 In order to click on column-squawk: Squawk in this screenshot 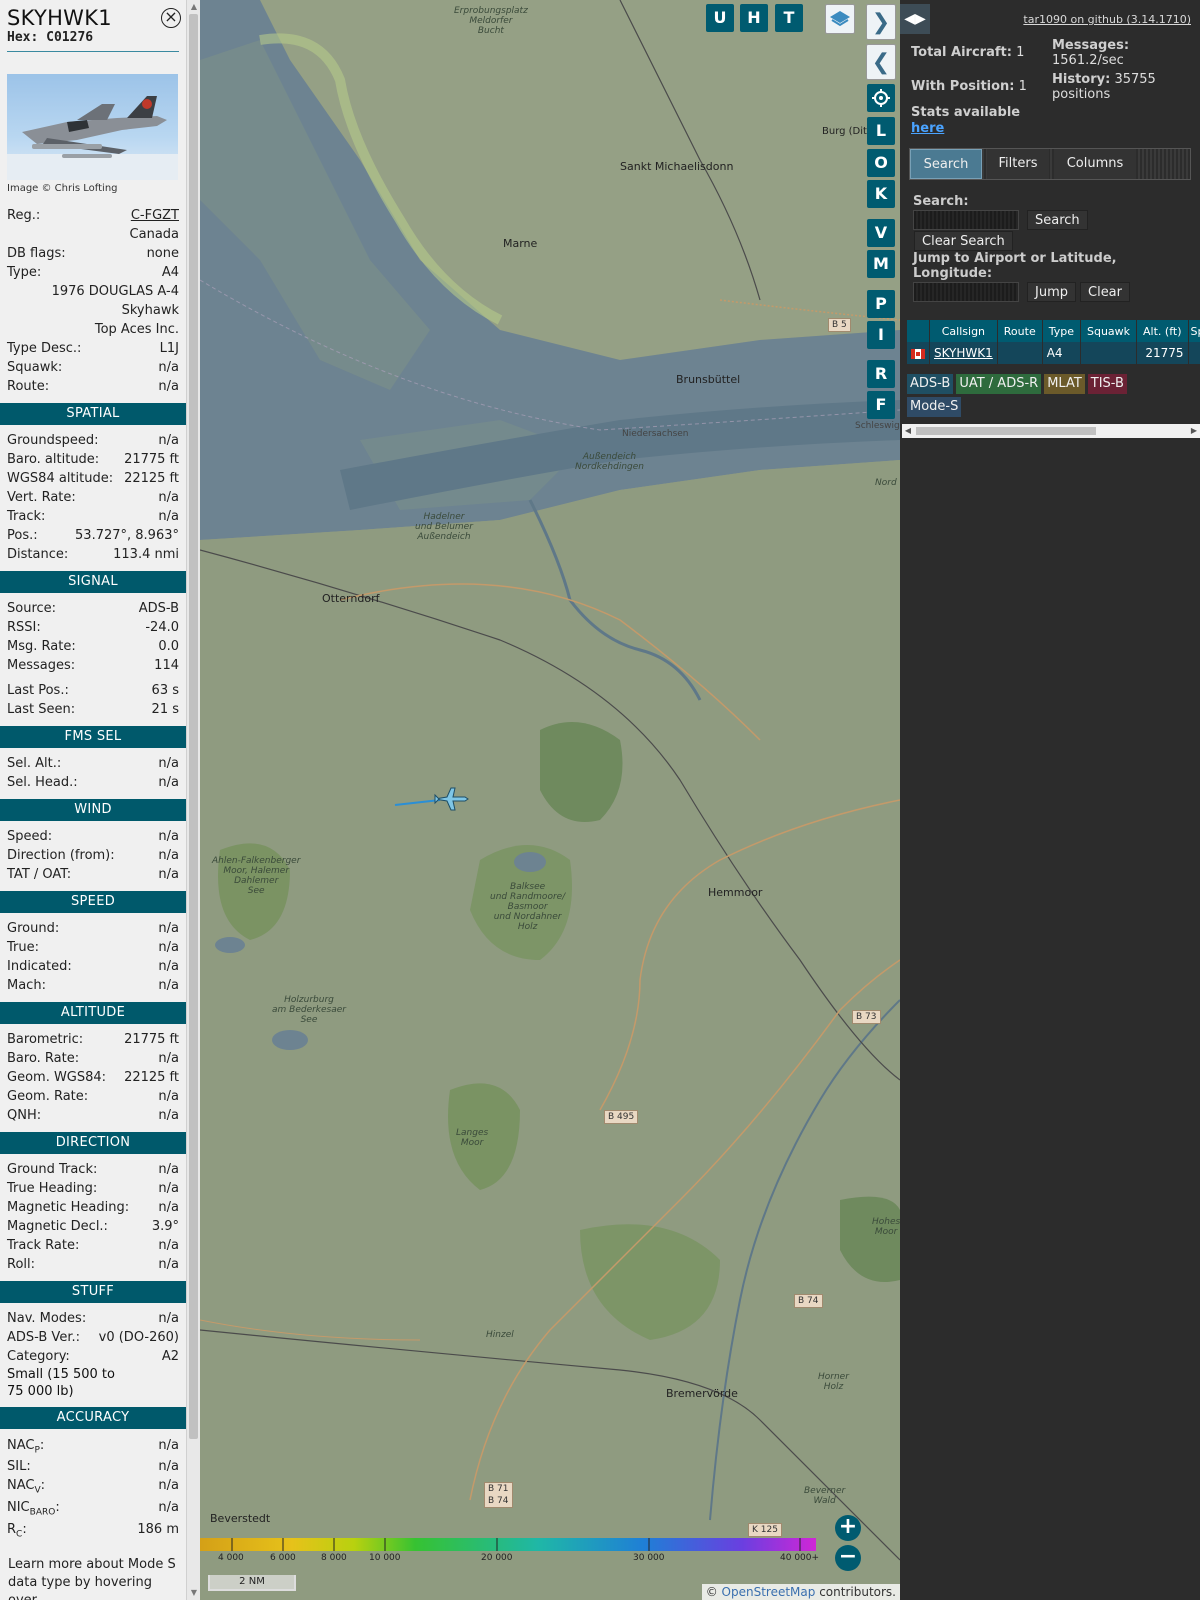, I will do `click(1109, 331)`.